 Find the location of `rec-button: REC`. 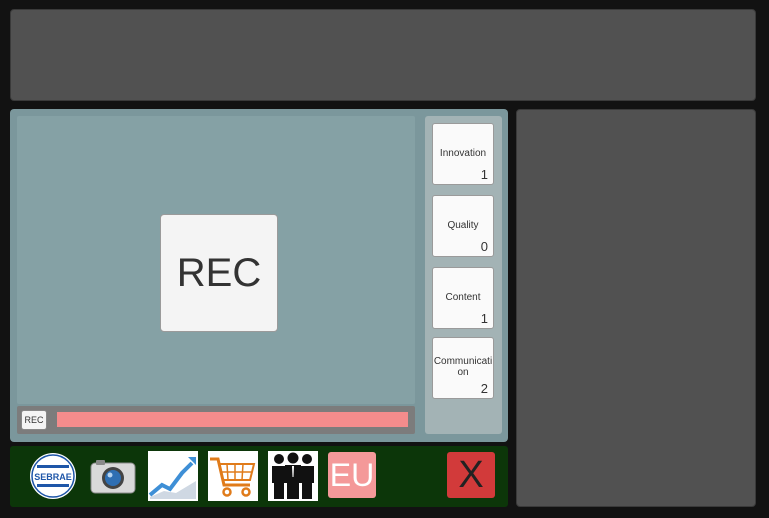

rec-button: REC is located at coordinates (219, 273).